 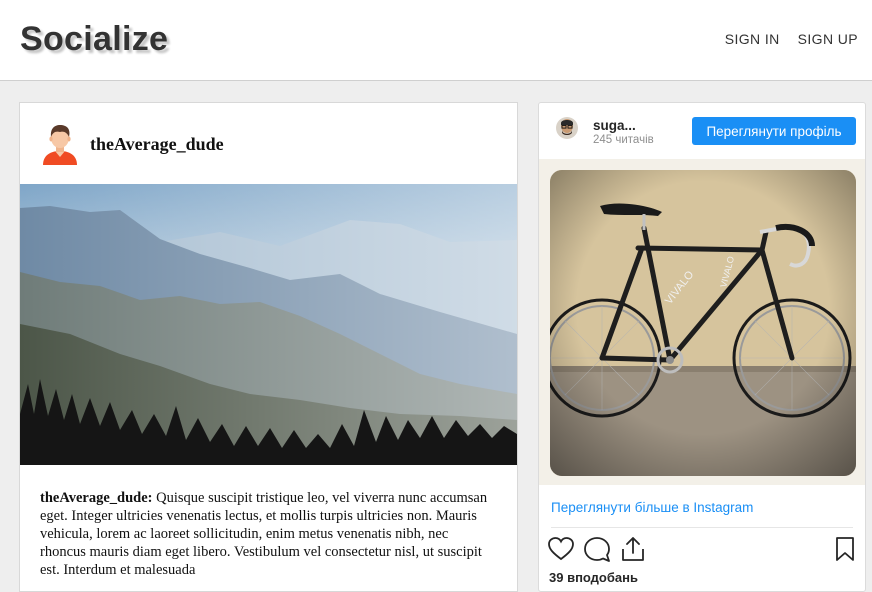 What do you see at coordinates (268, 143) in the screenshot?
I see `post-header: theAverage_dude` at bounding box center [268, 143].